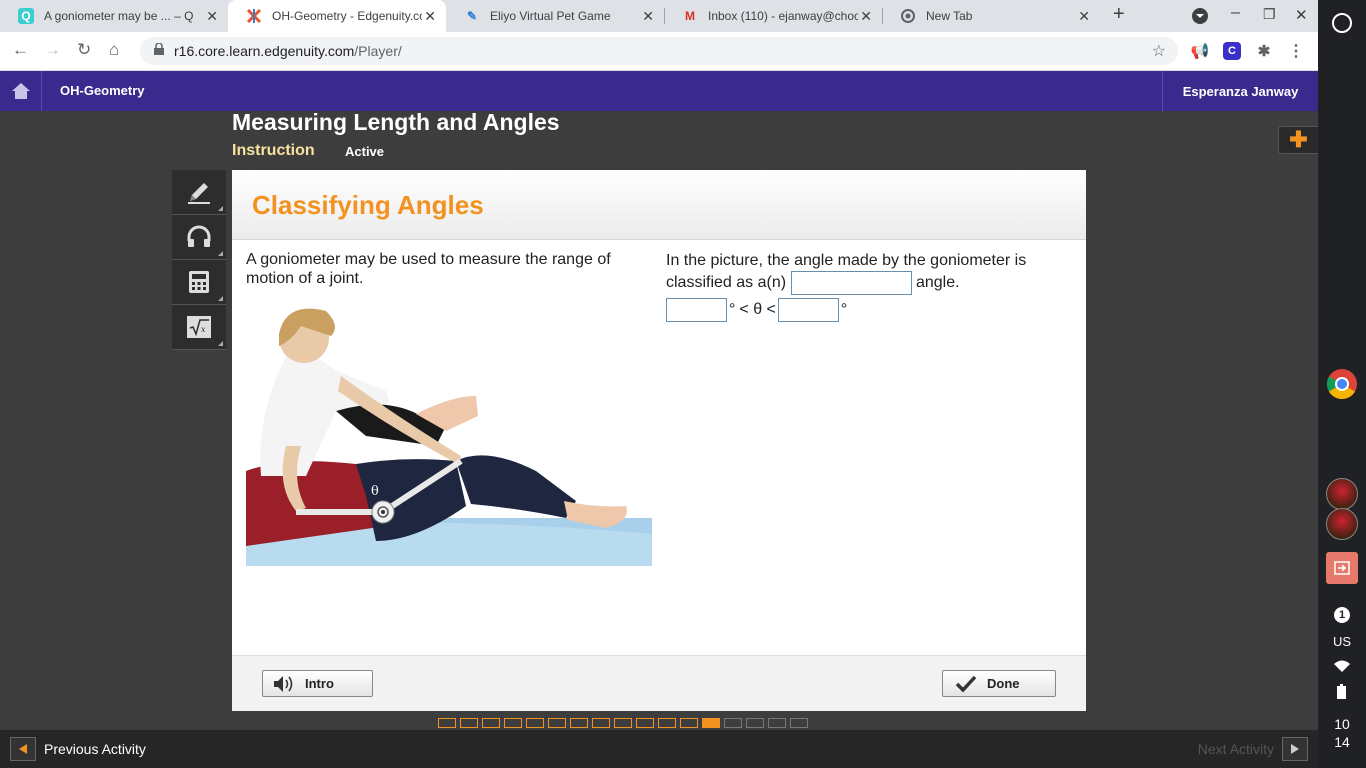 This screenshot has width=1366, height=768. Describe the element at coordinates (937, 283) in the screenshot. I see `question-suffix: angle.` at that location.